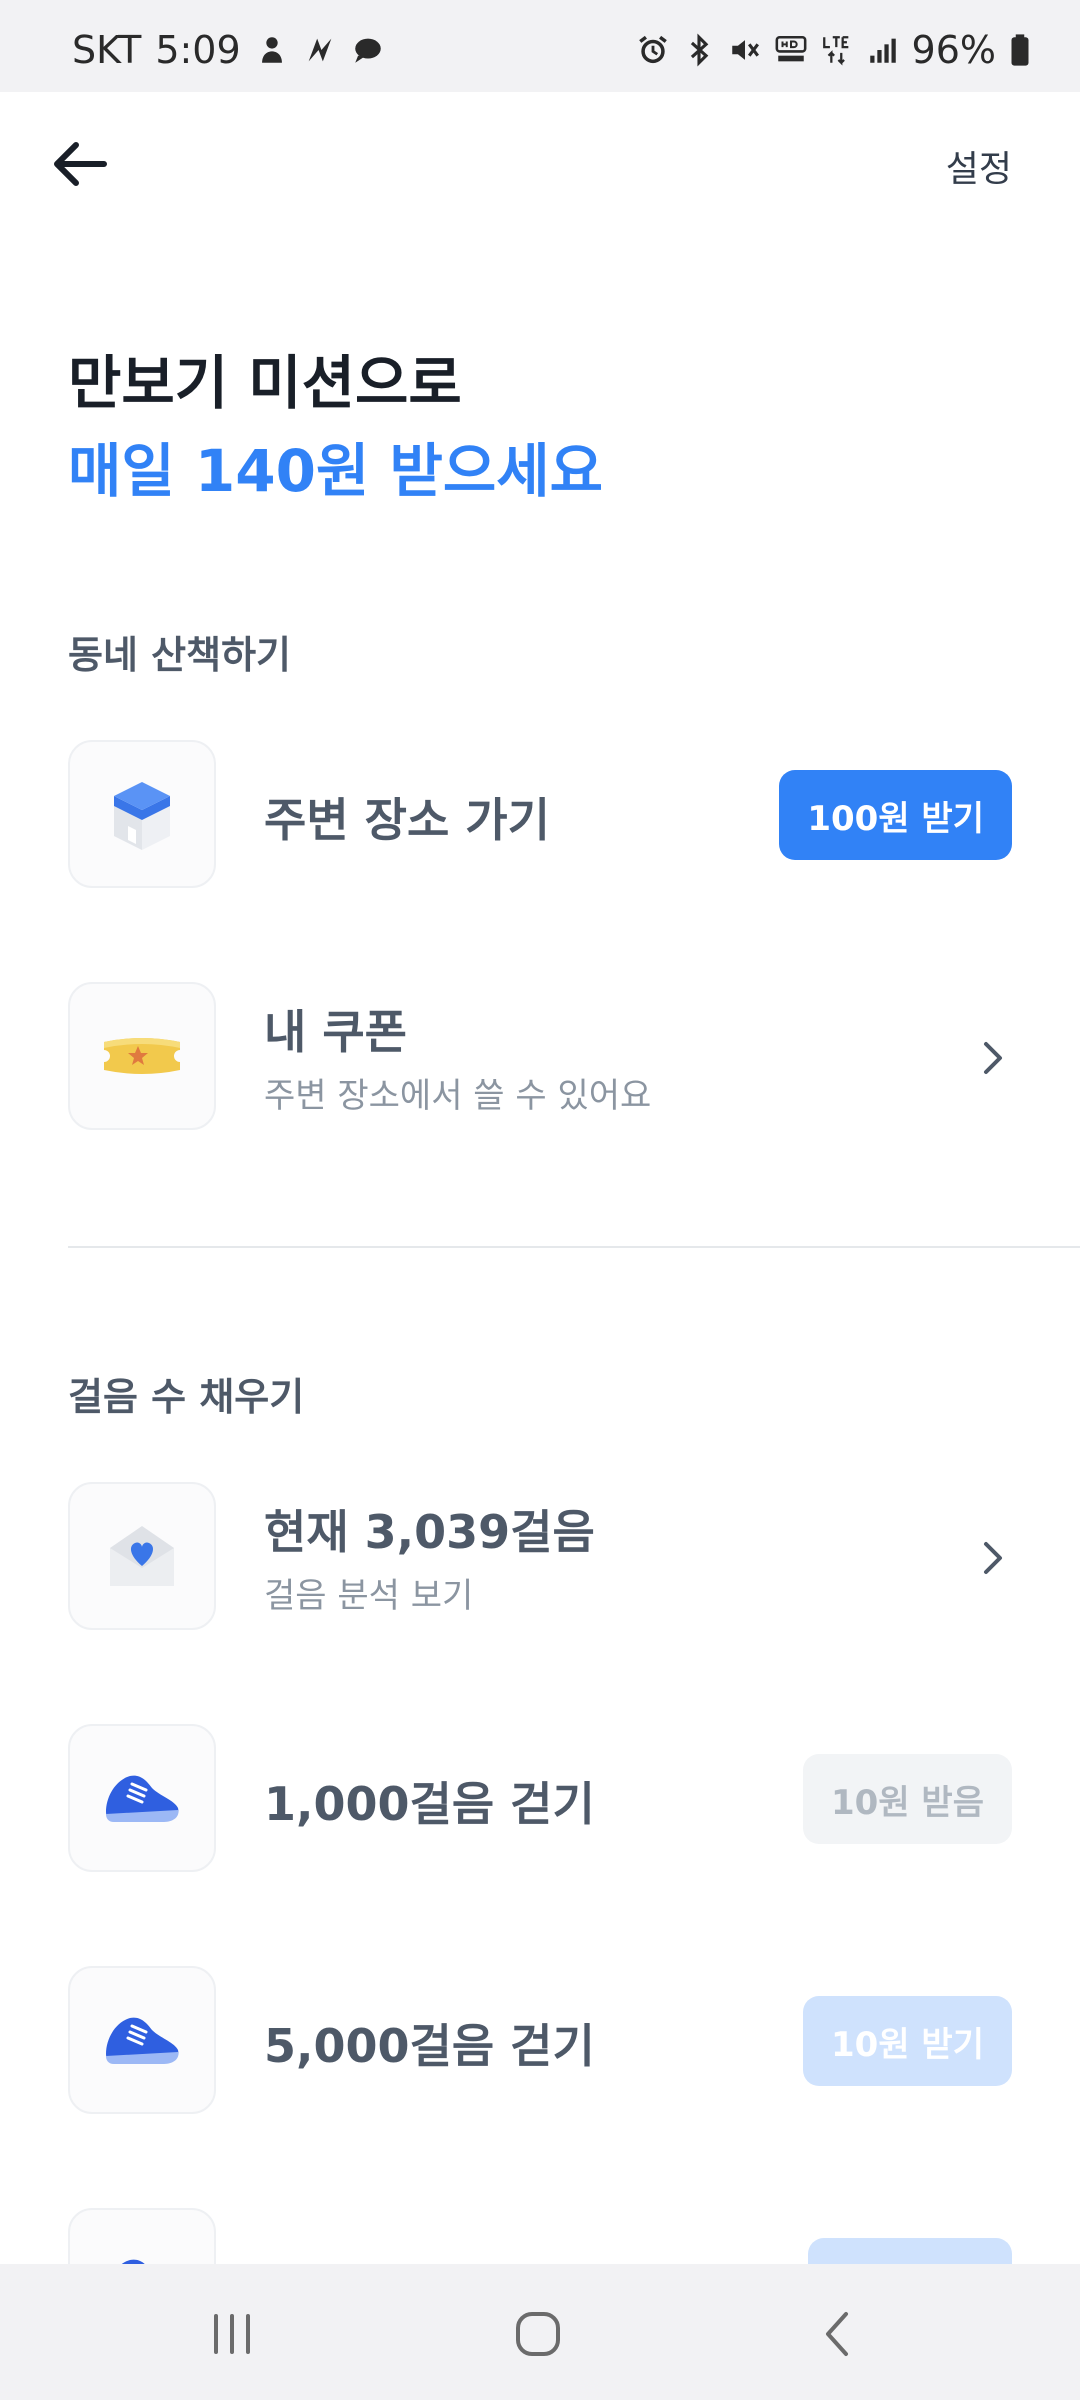 The width and height of the screenshot is (1080, 2400). I want to click on page-title-highlight: 매일 140원 받으세요, so click(335, 471).